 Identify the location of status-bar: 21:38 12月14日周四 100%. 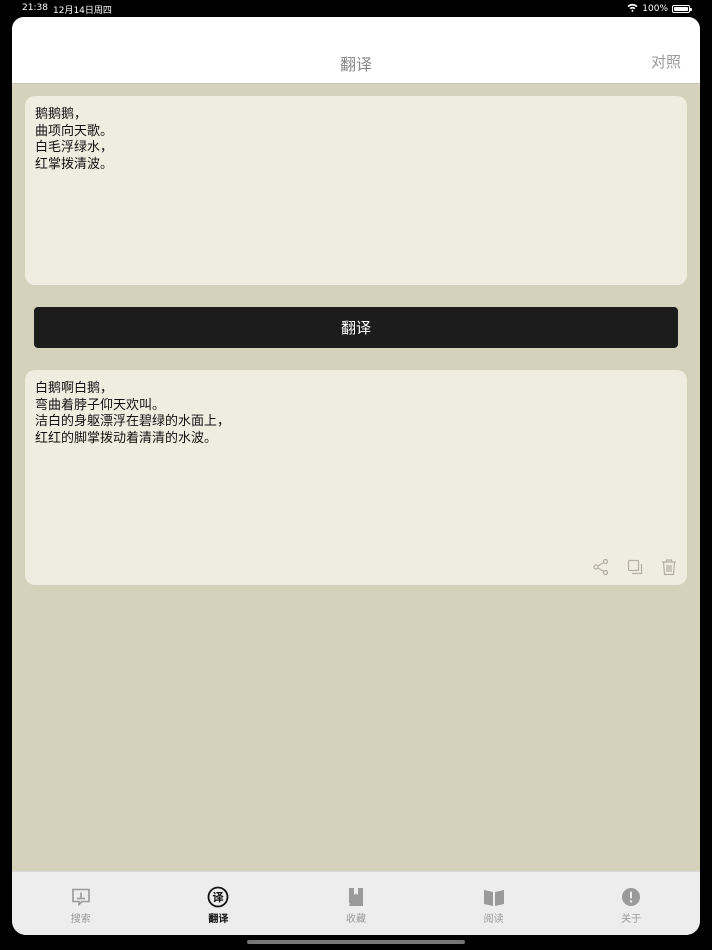
(356, 8).